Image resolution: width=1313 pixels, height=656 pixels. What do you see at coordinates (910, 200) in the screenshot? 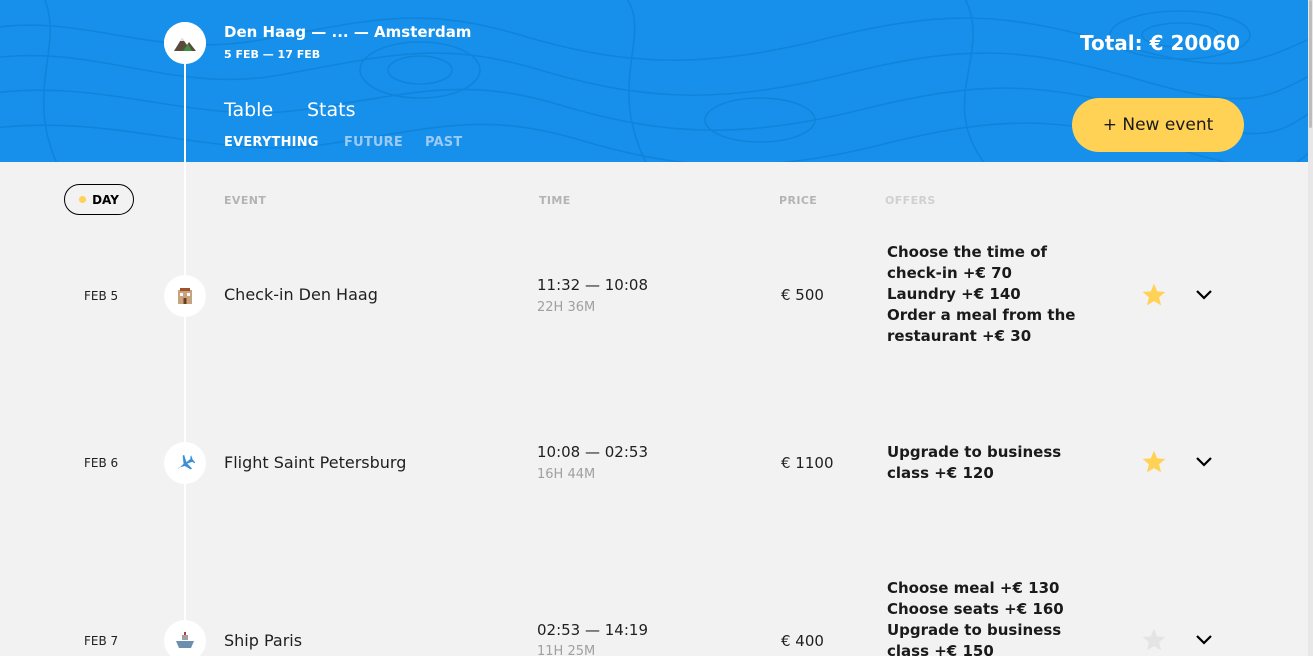
I see `column-offers: OFFERS` at bounding box center [910, 200].